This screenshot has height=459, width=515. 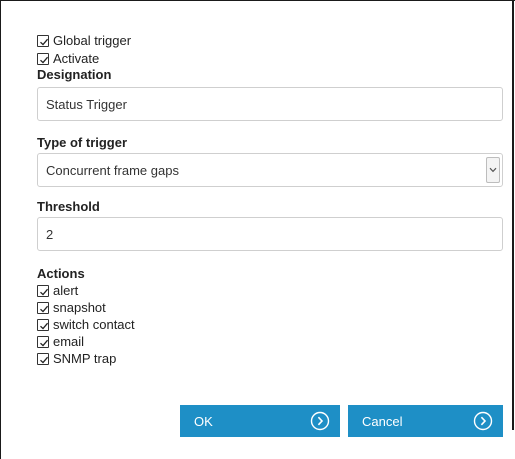 What do you see at coordinates (82, 142) in the screenshot?
I see `trigger-type-label: Type of trigger` at bounding box center [82, 142].